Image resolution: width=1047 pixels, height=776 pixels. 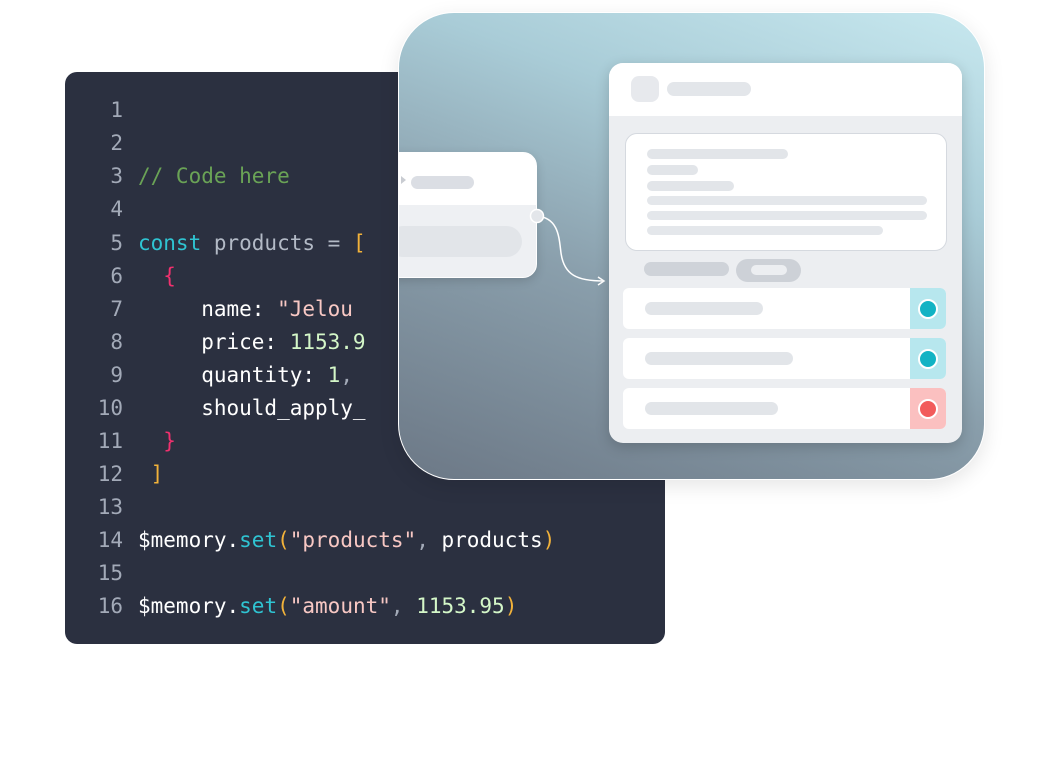 What do you see at coordinates (110, 507) in the screenshot?
I see `line-number: 13` at bounding box center [110, 507].